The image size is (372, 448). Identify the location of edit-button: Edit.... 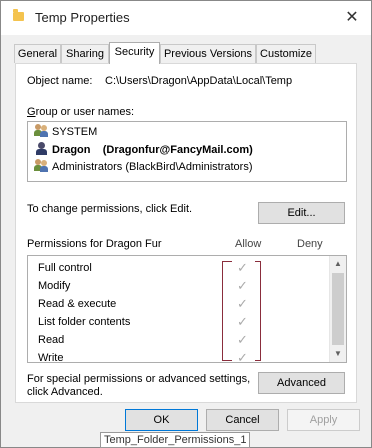
(301, 213).